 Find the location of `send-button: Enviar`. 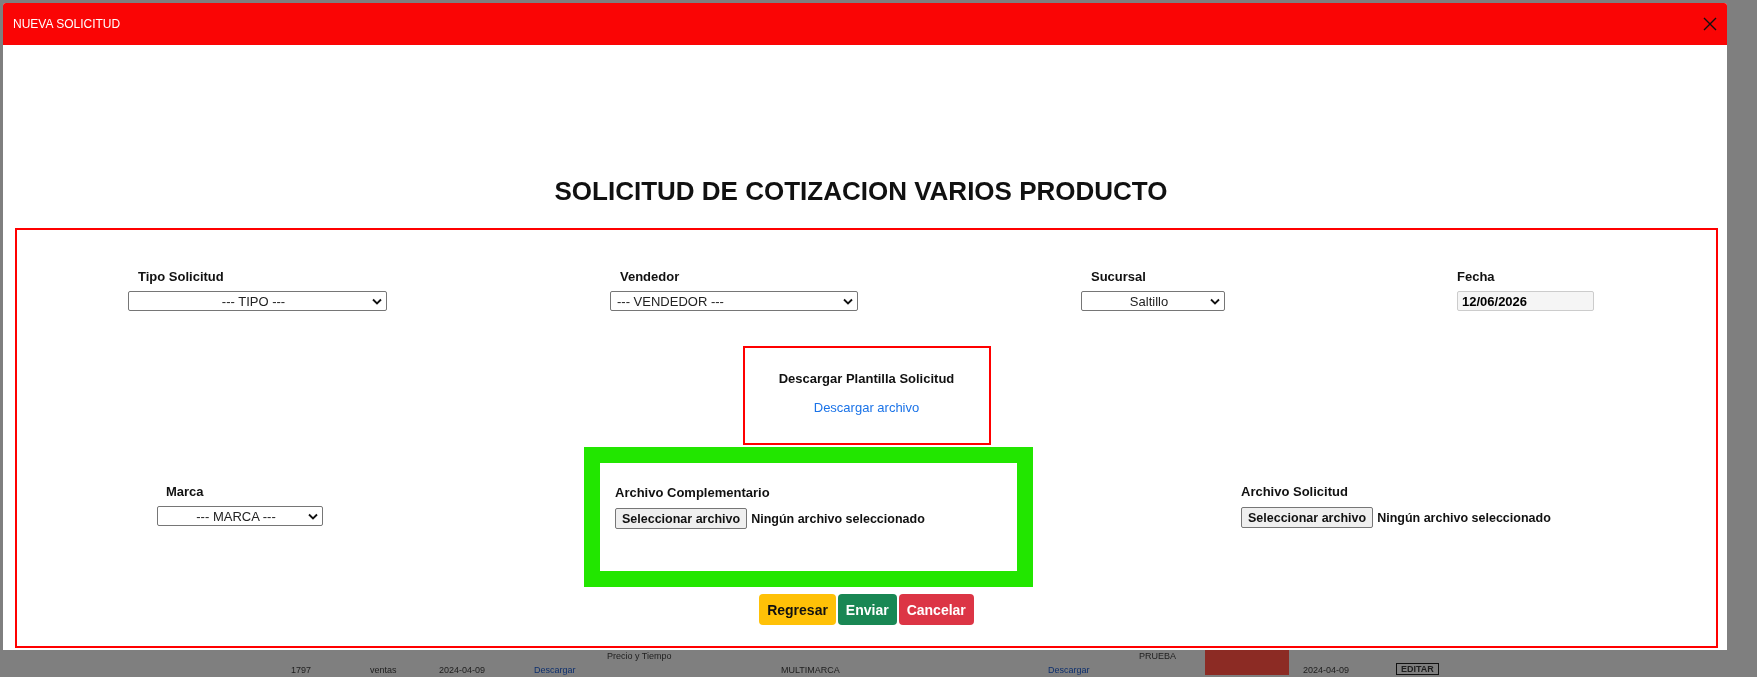

send-button: Enviar is located at coordinates (867, 609).